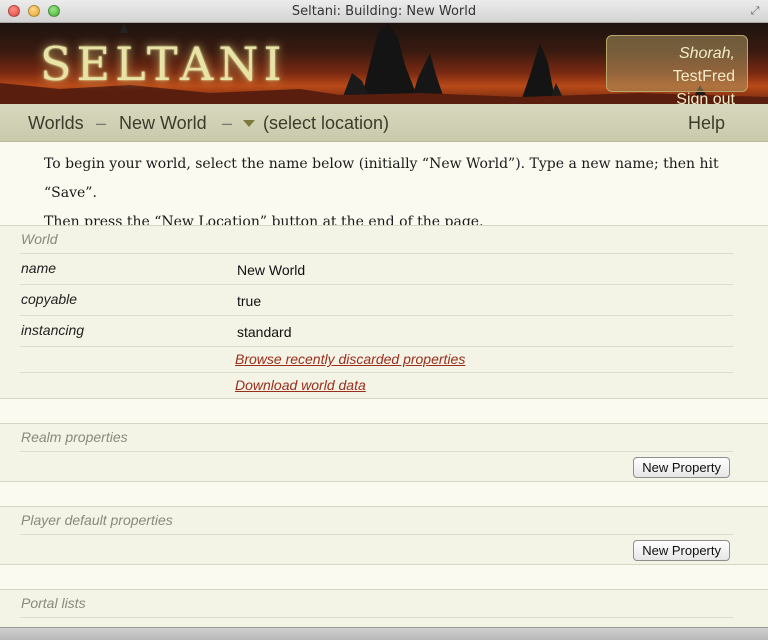 The width and height of the screenshot is (768, 640). I want to click on section-title: Portal lists, so click(53, 603).